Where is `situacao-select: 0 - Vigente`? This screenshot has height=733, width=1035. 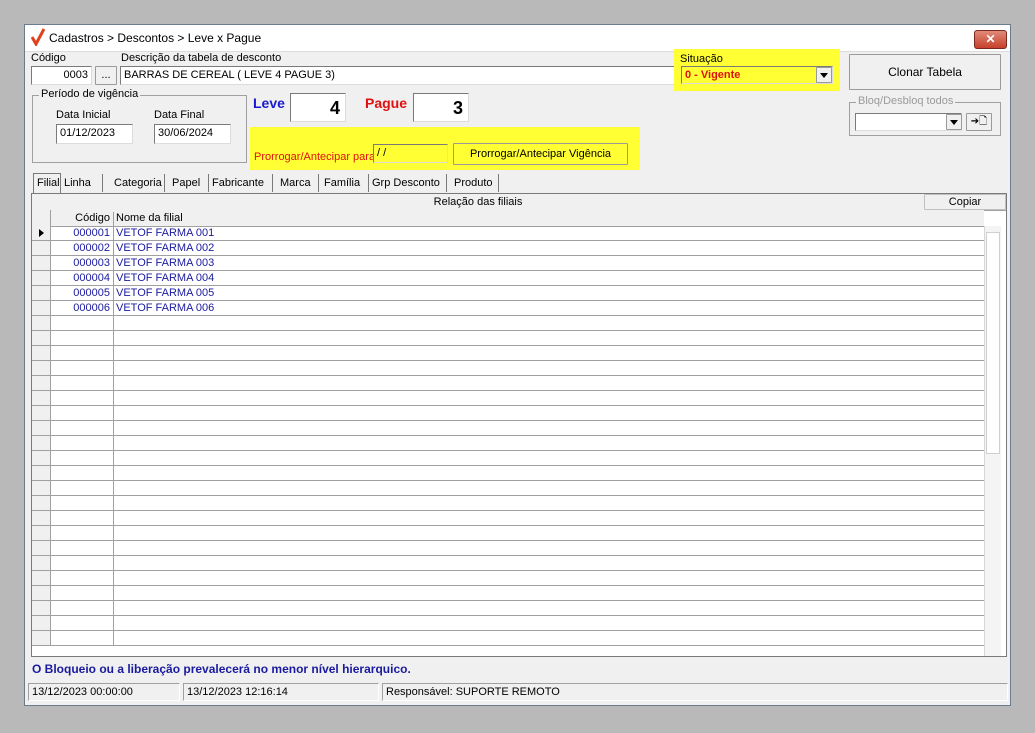 situacao-select: 0 - Vigente is located at coordinates (757, 75).